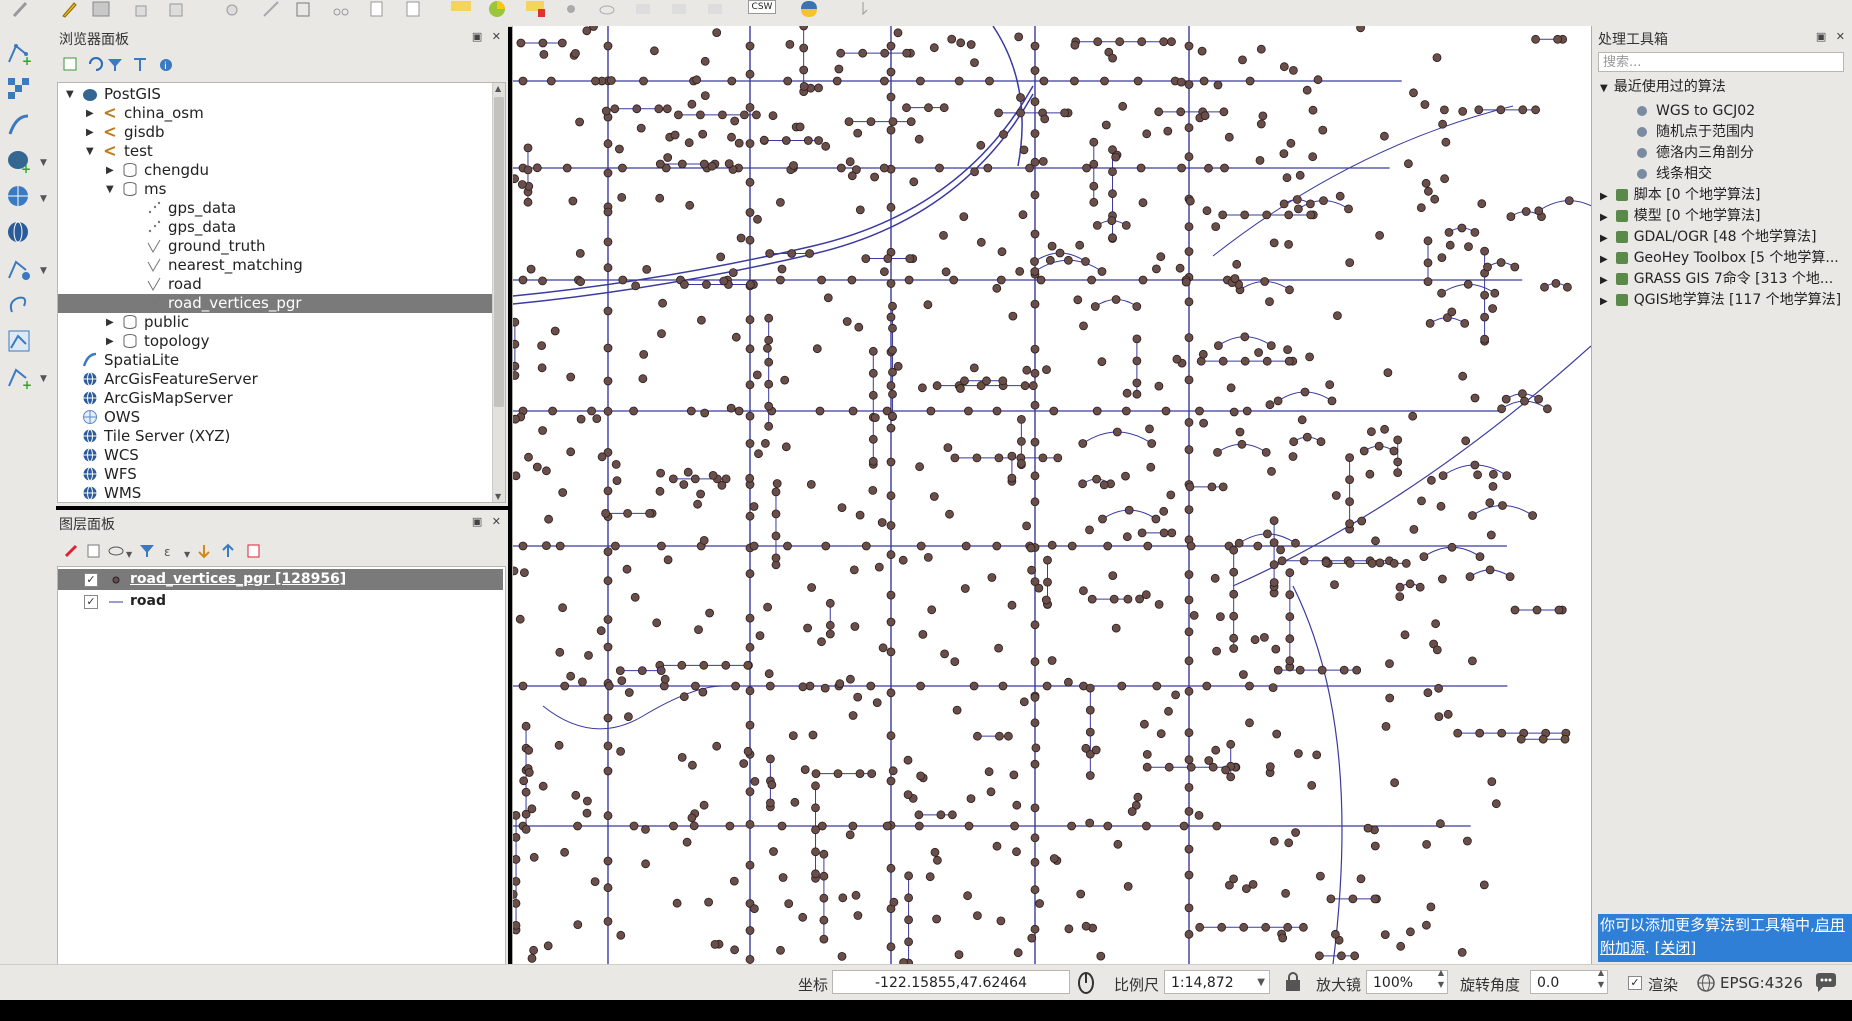 Image resolution: width=1852 pixels, height=1021 pixels. I want to click on crs-label: EPSG:4326, so click(1761, 983).